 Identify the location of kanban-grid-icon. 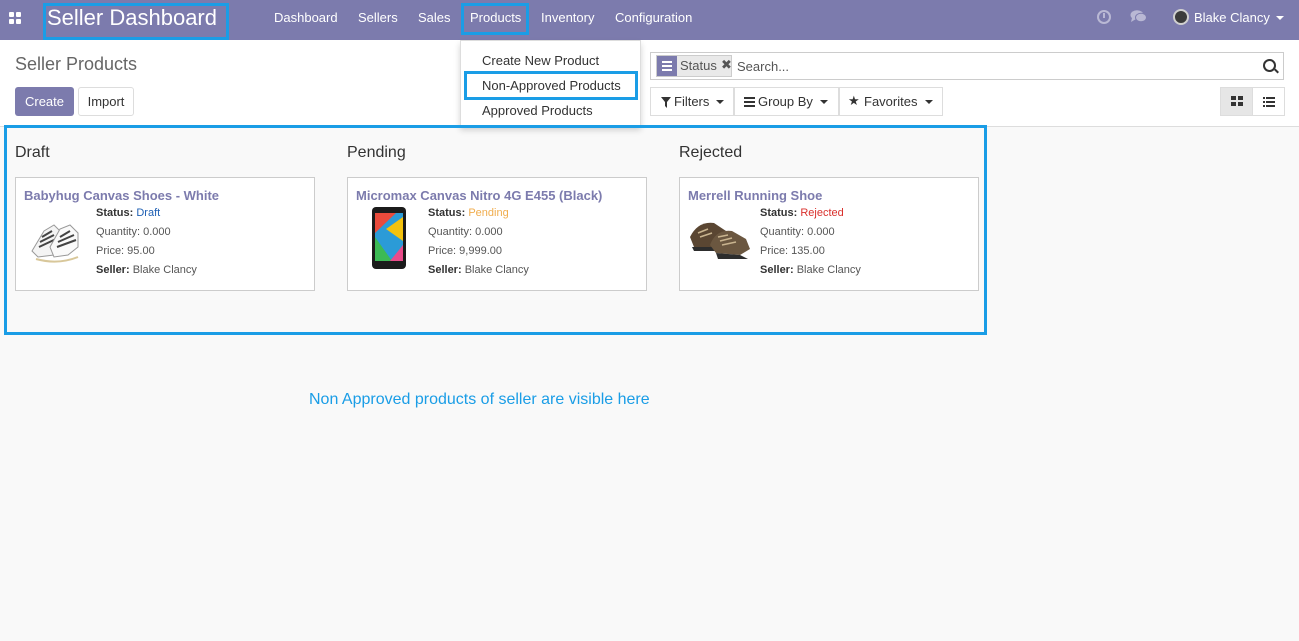
(1237, 101).